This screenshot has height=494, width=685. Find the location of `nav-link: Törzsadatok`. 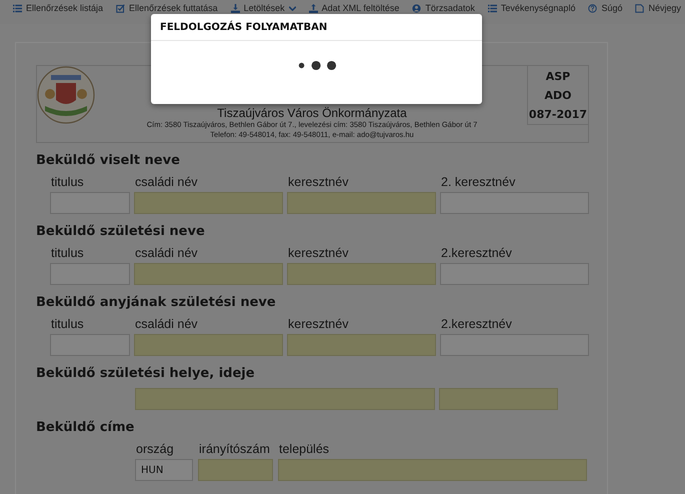

nav-link: Törzsadatok is located at coordinates (443, 8).